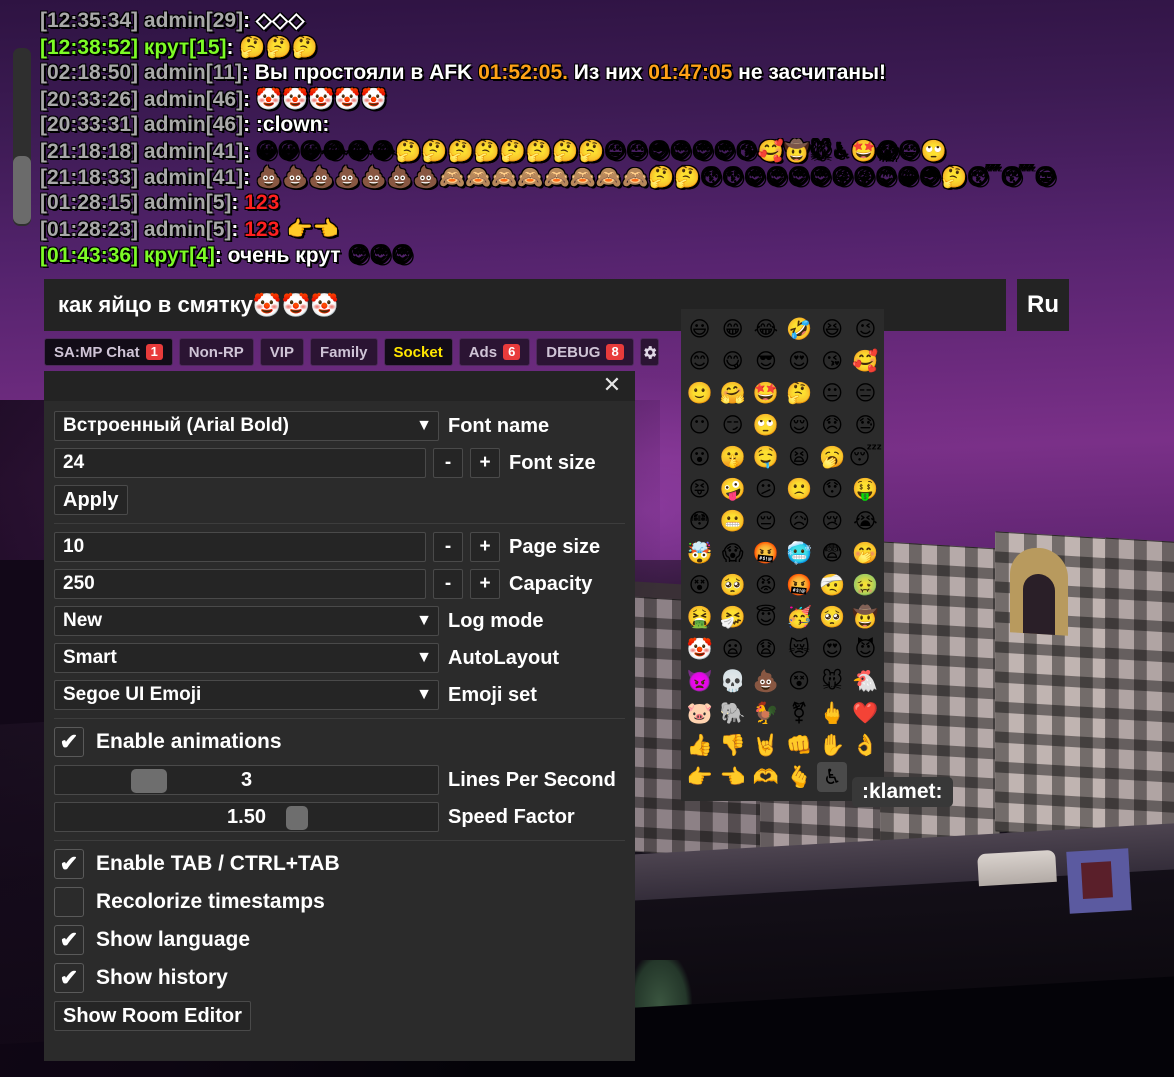 Image resolution: width=1174 pixels, height=1077 pixels. I want to click on emoji-button: 🤗, so click(733, 393).